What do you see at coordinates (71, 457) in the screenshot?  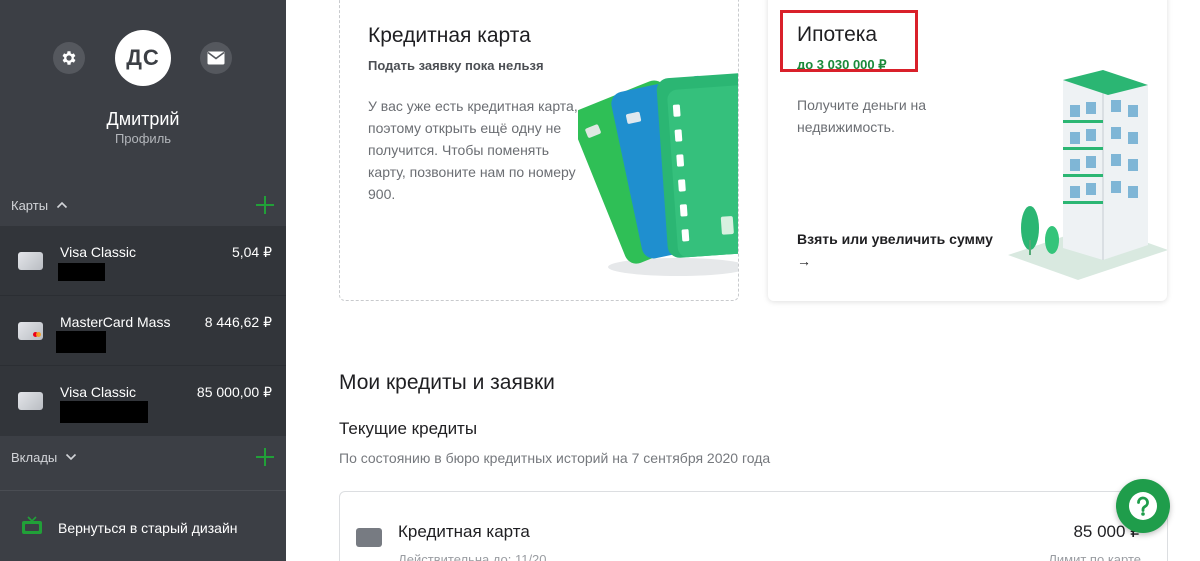 I see `chevron-down-icon` at bounding box center [71, 457].